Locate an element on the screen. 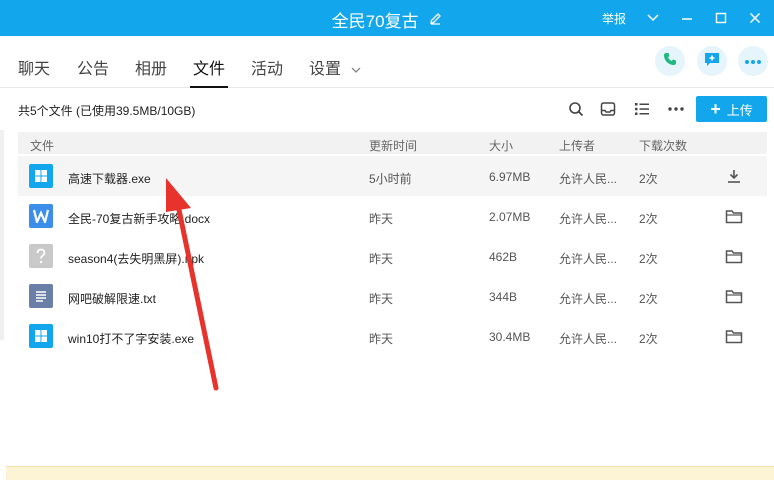  table-row: win10打不了字安装.exe 昨天 30.4MB 允许人民... 2次 is located at coordinates (392, 336).